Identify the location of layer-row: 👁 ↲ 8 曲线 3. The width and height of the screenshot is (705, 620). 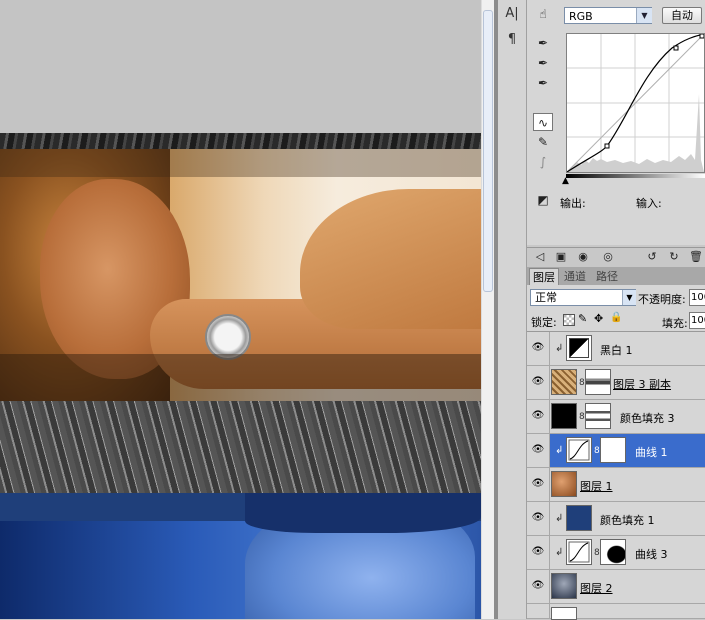
(616, 553).